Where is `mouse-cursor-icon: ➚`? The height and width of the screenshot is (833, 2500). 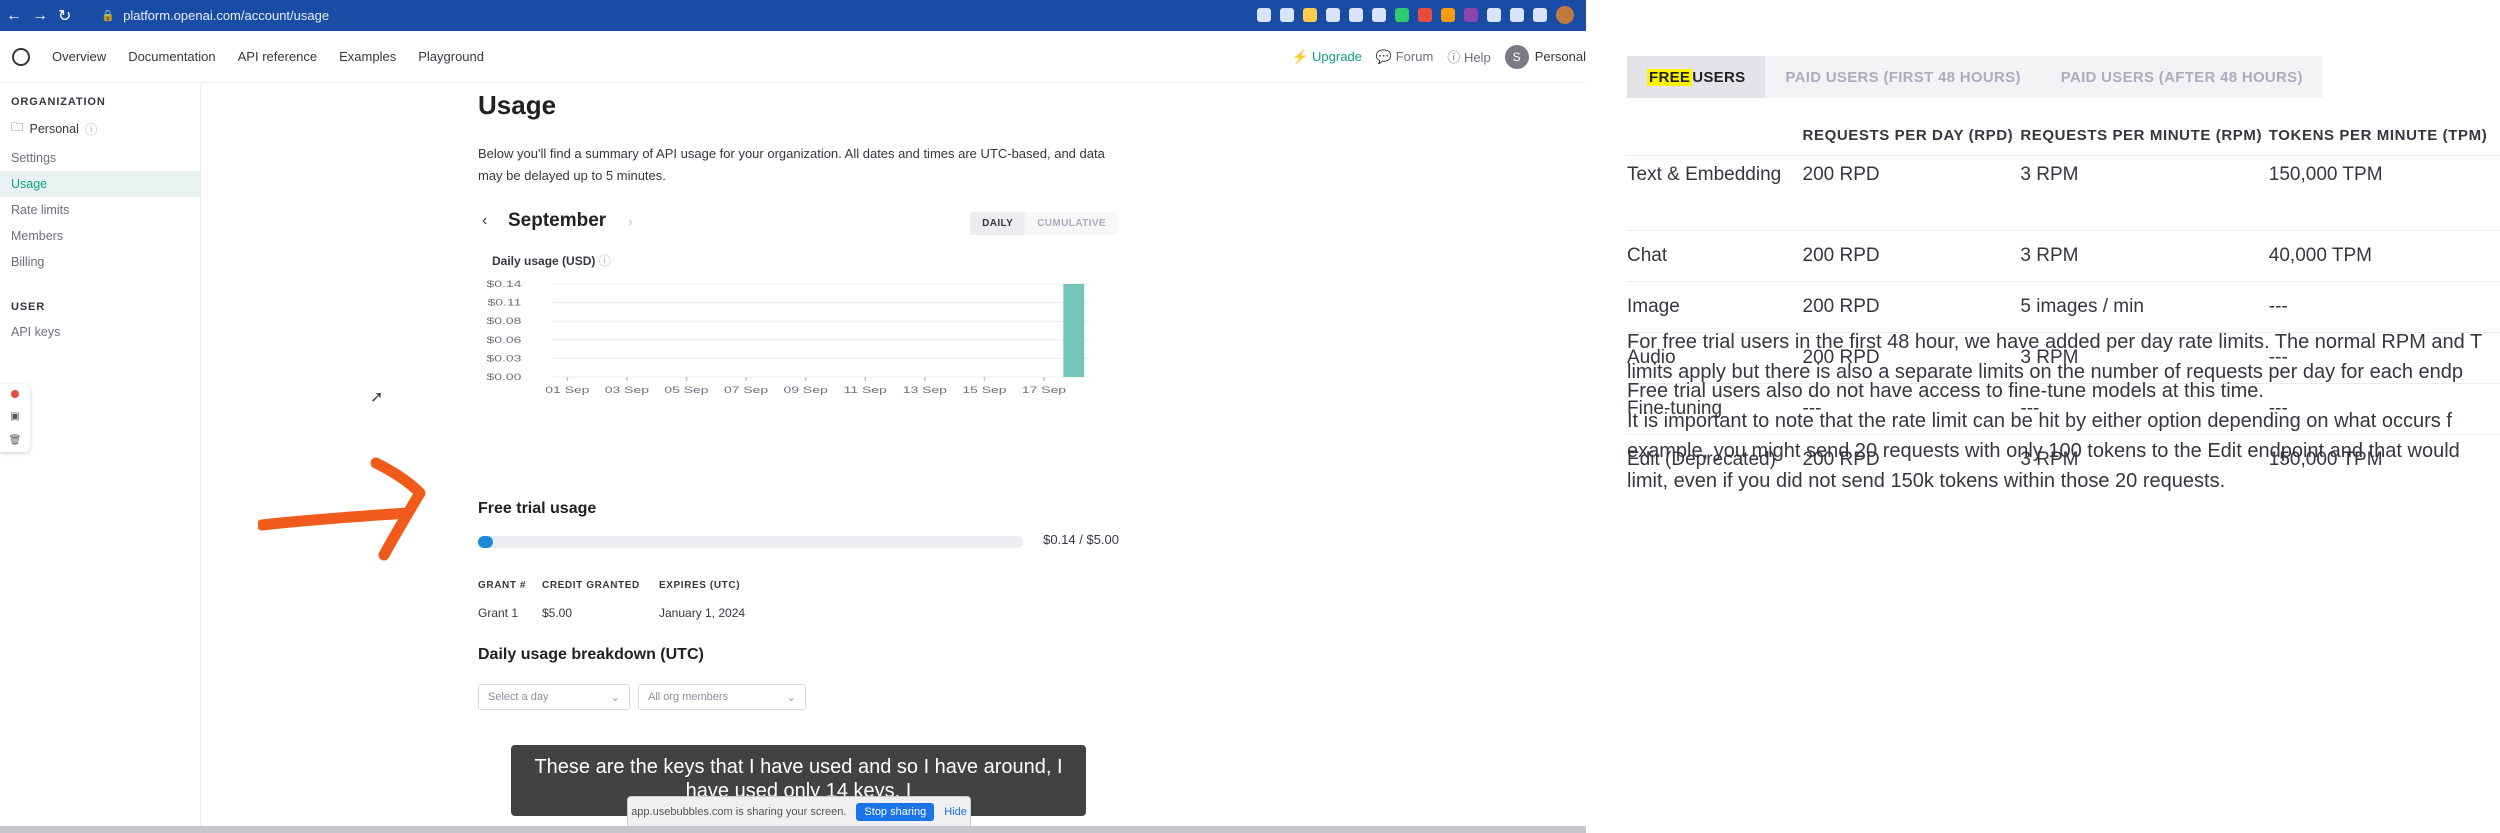 mouse-cursor-icon: ➚ is located at coordinates (377, 397).